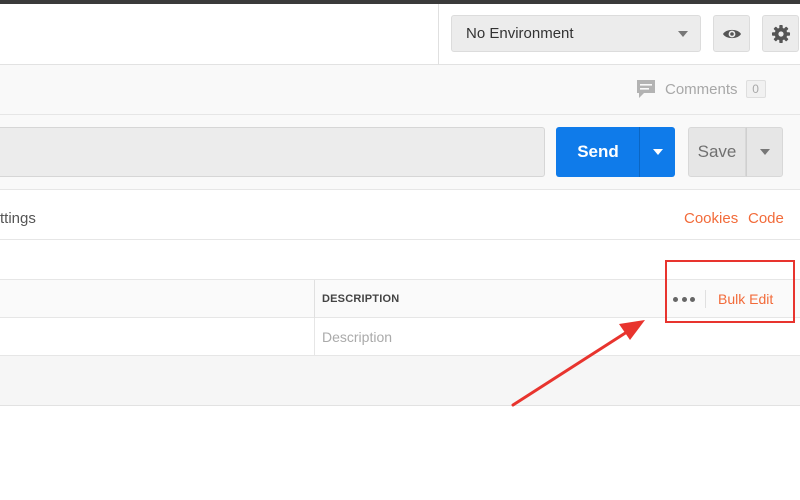 This screenshot has width=800, height=500. What do you see at coordinates (472, 337) in the screenshot?
I see `description-input` at bounding box center [472, 337].